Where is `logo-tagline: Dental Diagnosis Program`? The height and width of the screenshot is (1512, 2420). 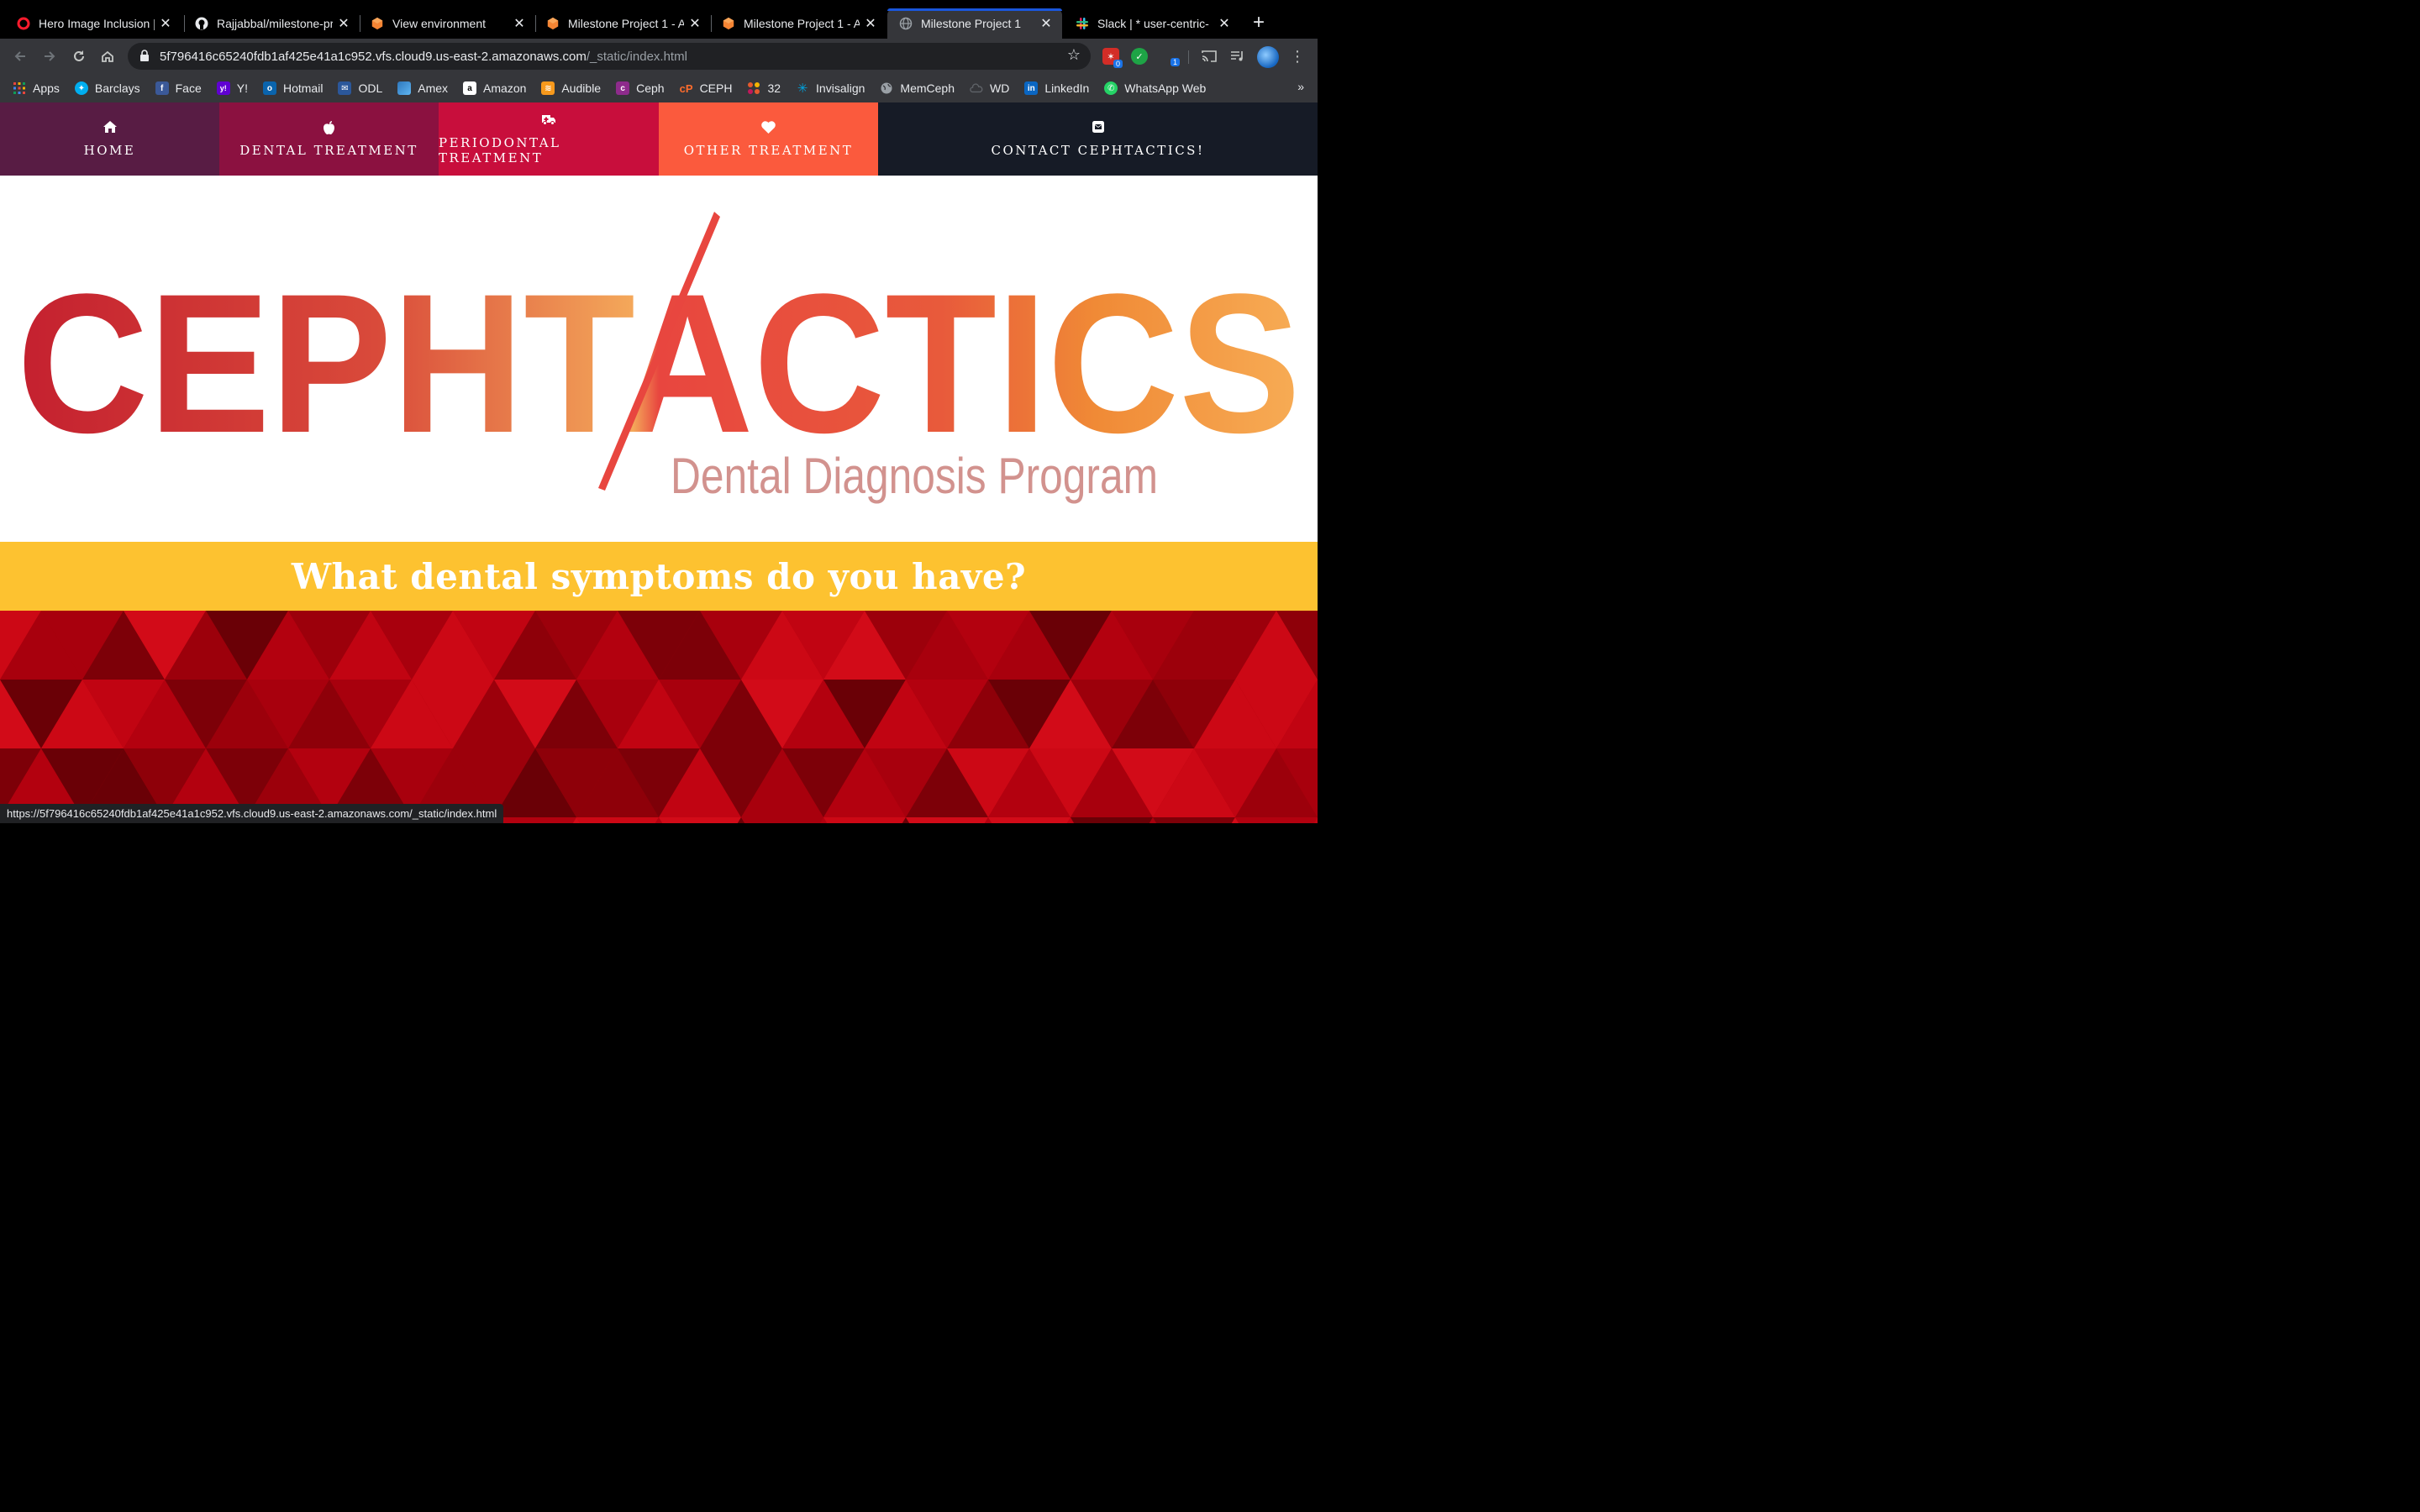 logo-tagline: Dental Diagnosis Program is located at coordinates (914, 476).